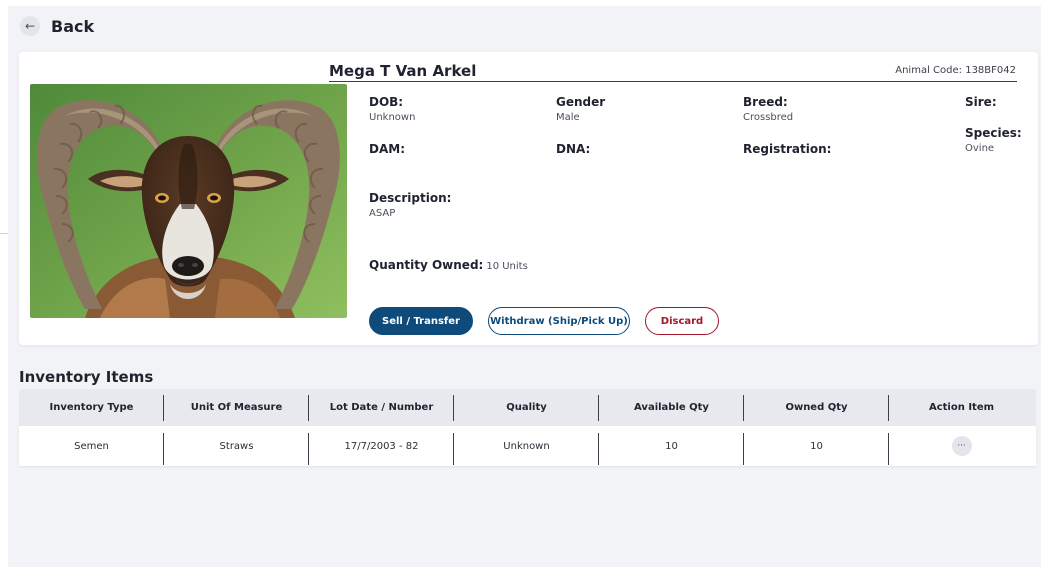  Describe the element at coordinates (236, 408) in the screenshot. I see `column-header: Unit Of Measure` at that location.